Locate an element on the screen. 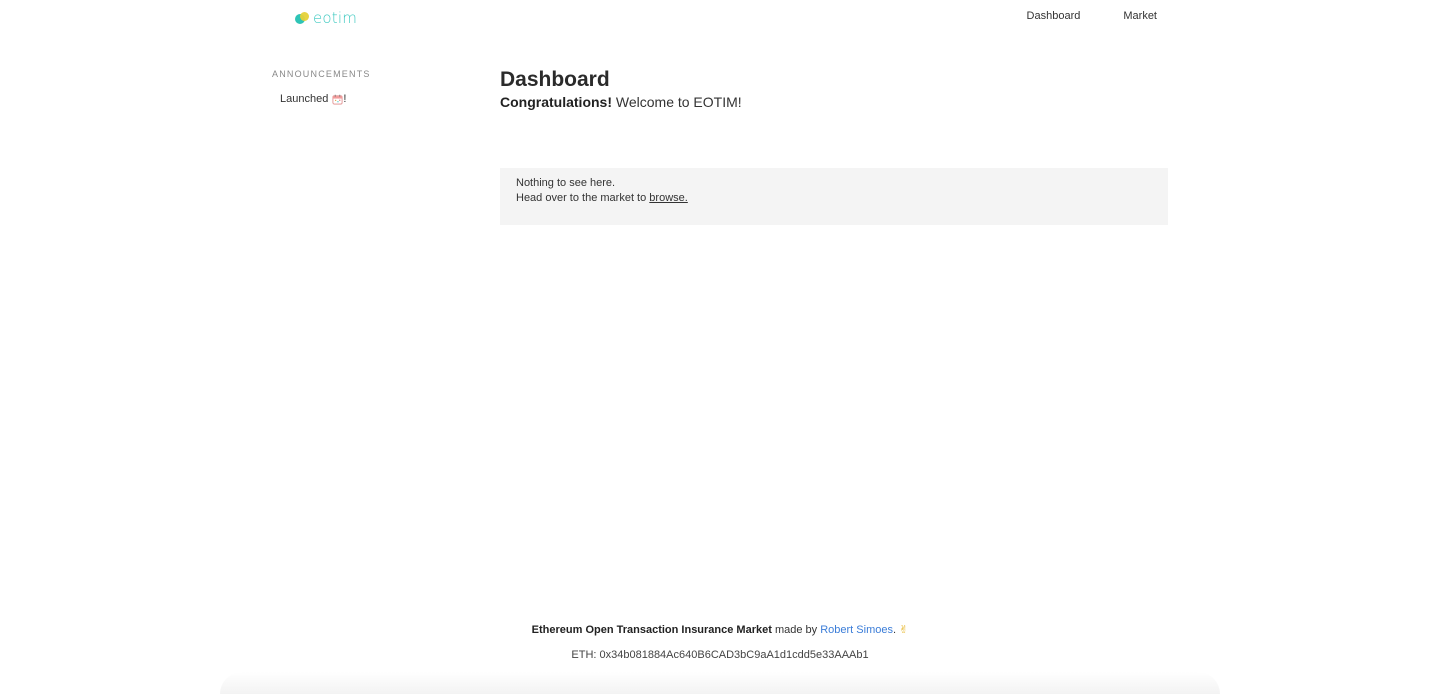 This screenshot has height=694, width=1440. footer-period: . is located at coordinates (894, 630).